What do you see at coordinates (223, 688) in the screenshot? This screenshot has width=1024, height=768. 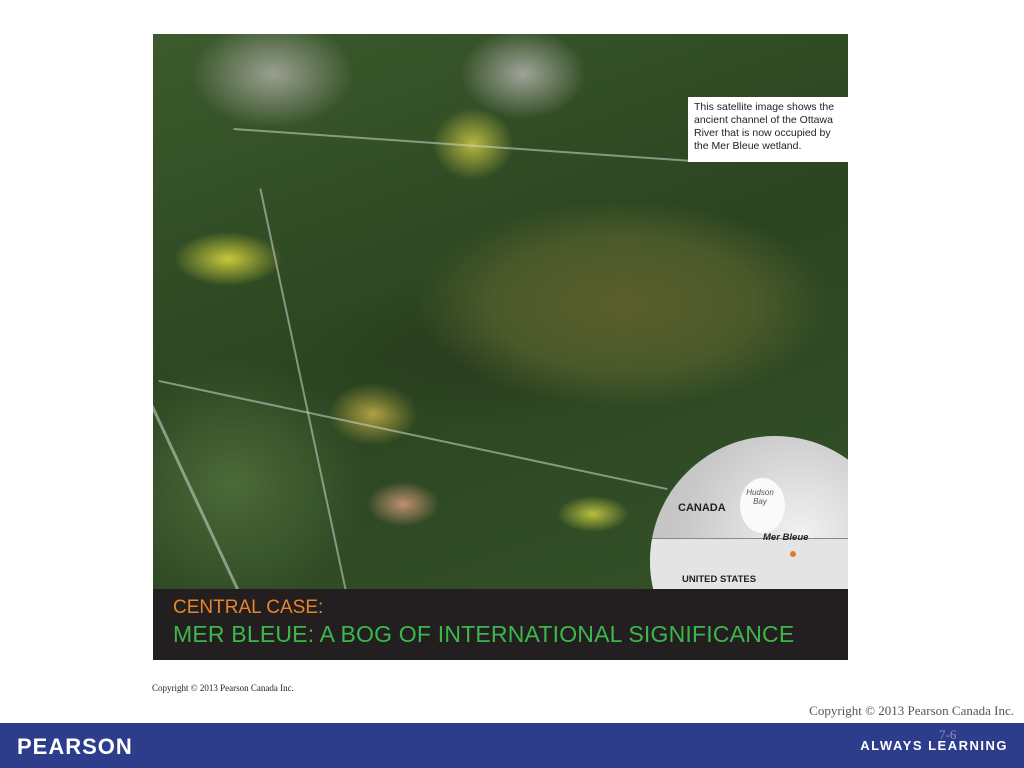 I see `figure-copyright: Copyright © 2013 Pearson Canada Inc.` at bounding box center [223, 688].